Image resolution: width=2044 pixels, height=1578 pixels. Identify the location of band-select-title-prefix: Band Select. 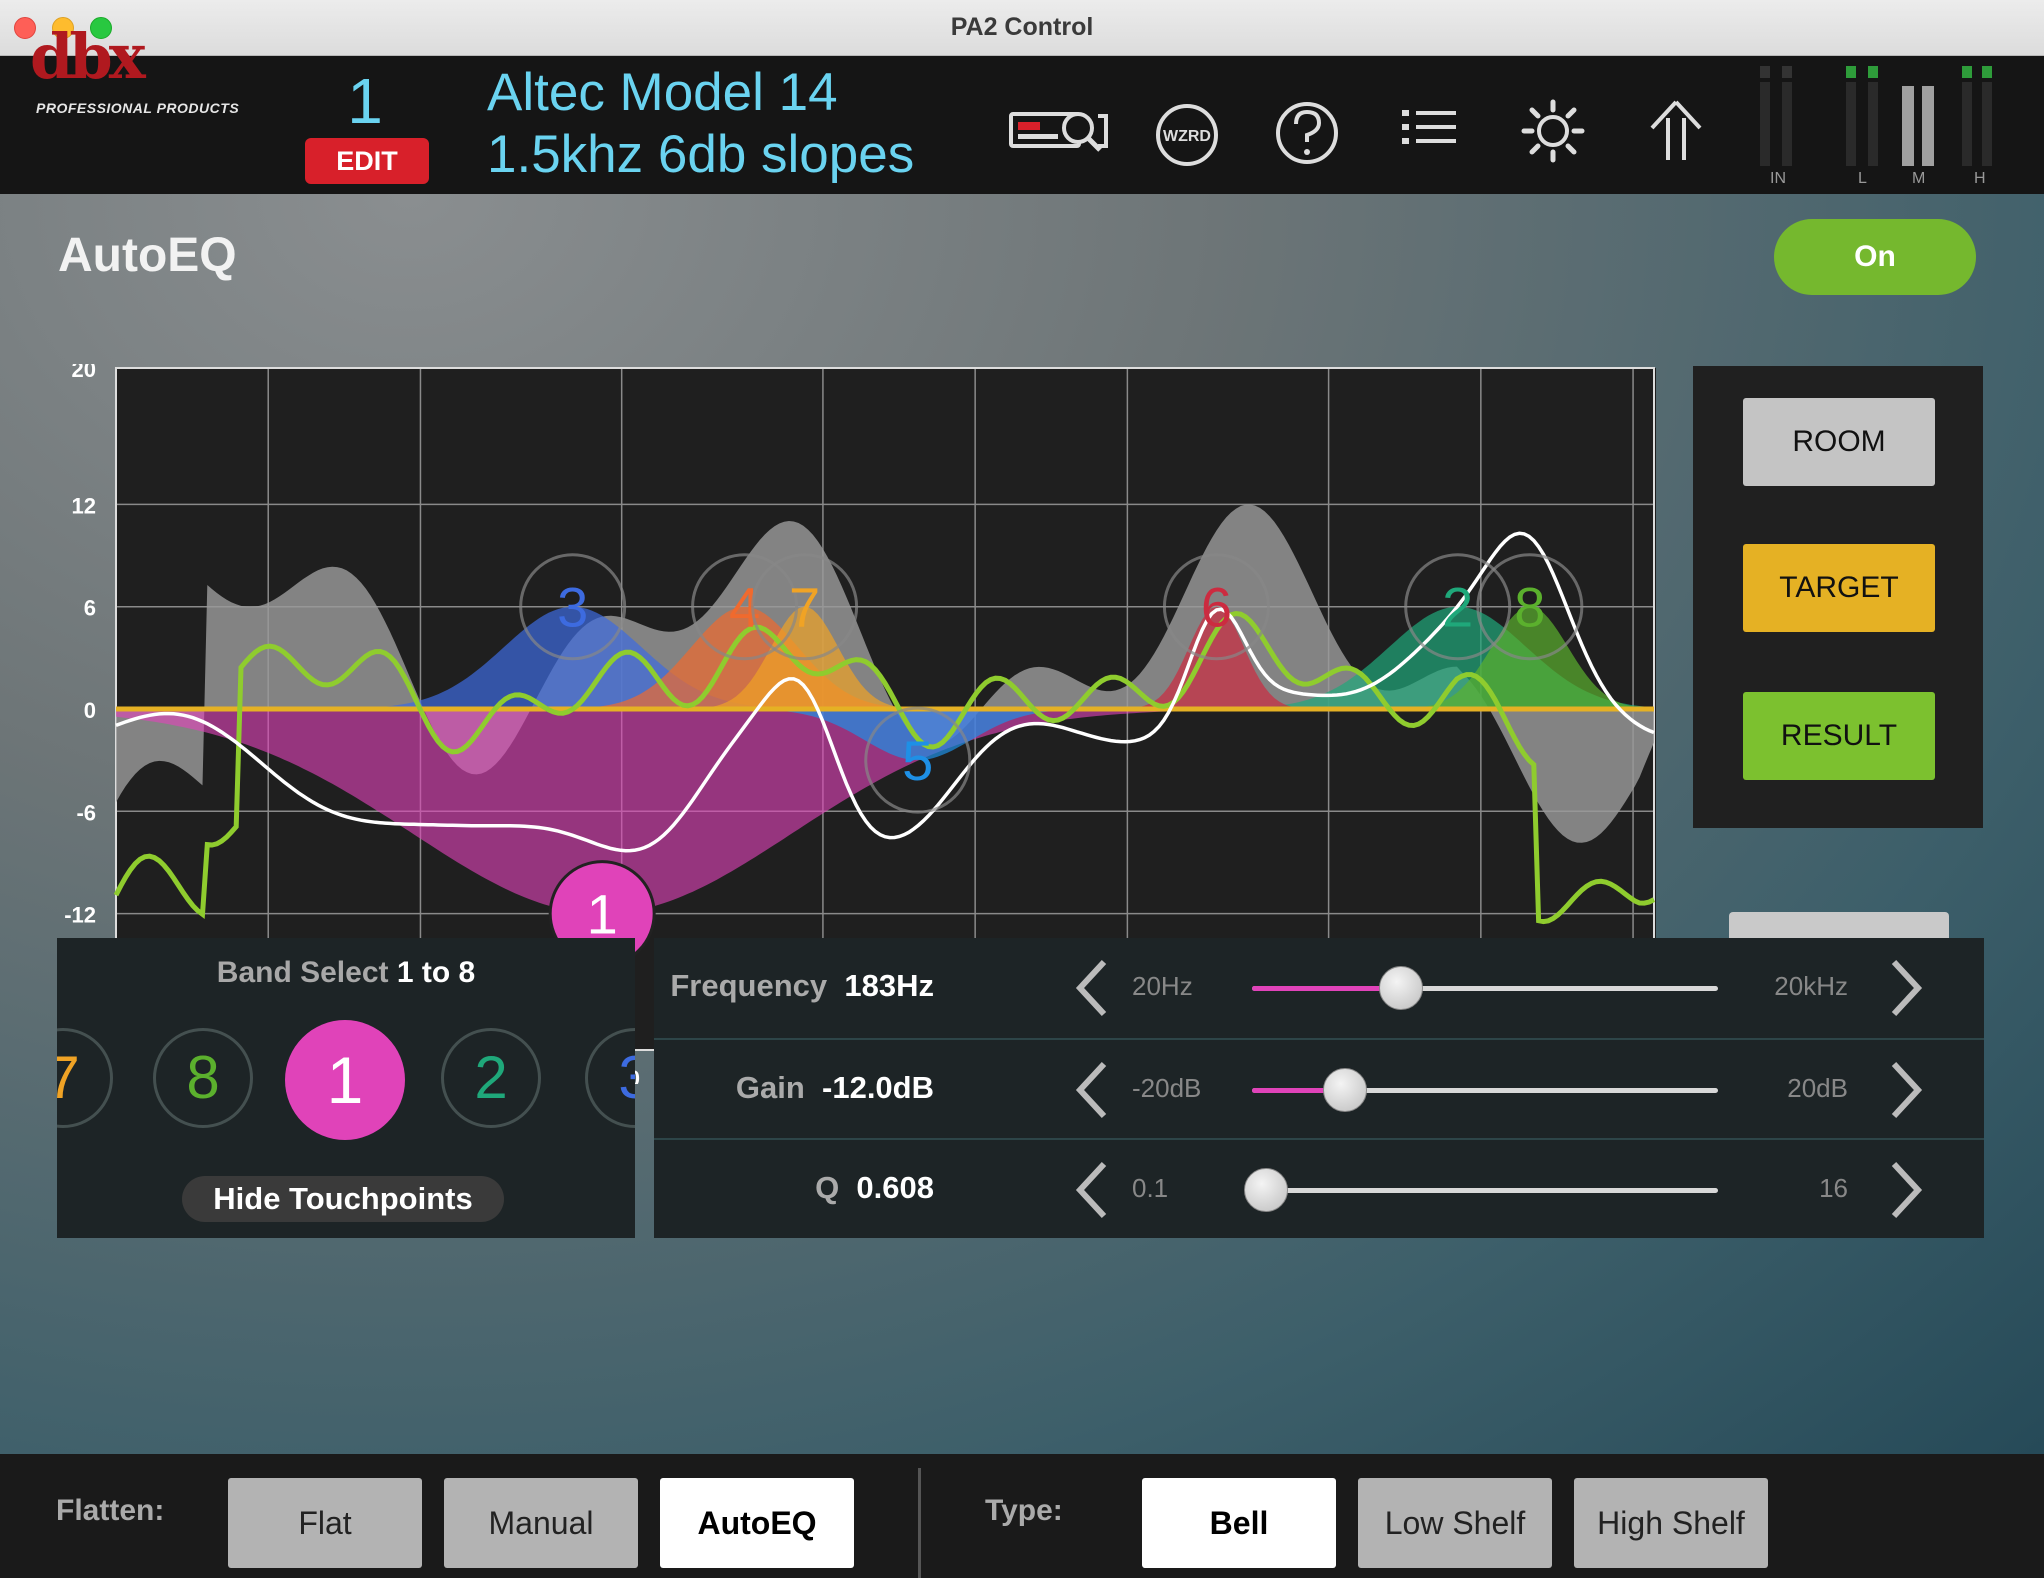
(302, 972).